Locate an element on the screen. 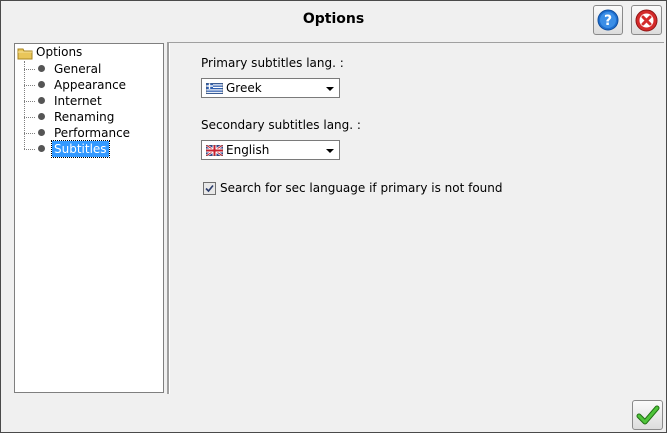 The height and width of the screenshot is (433, 667). folder-icon is located at coordinates (25, 54).